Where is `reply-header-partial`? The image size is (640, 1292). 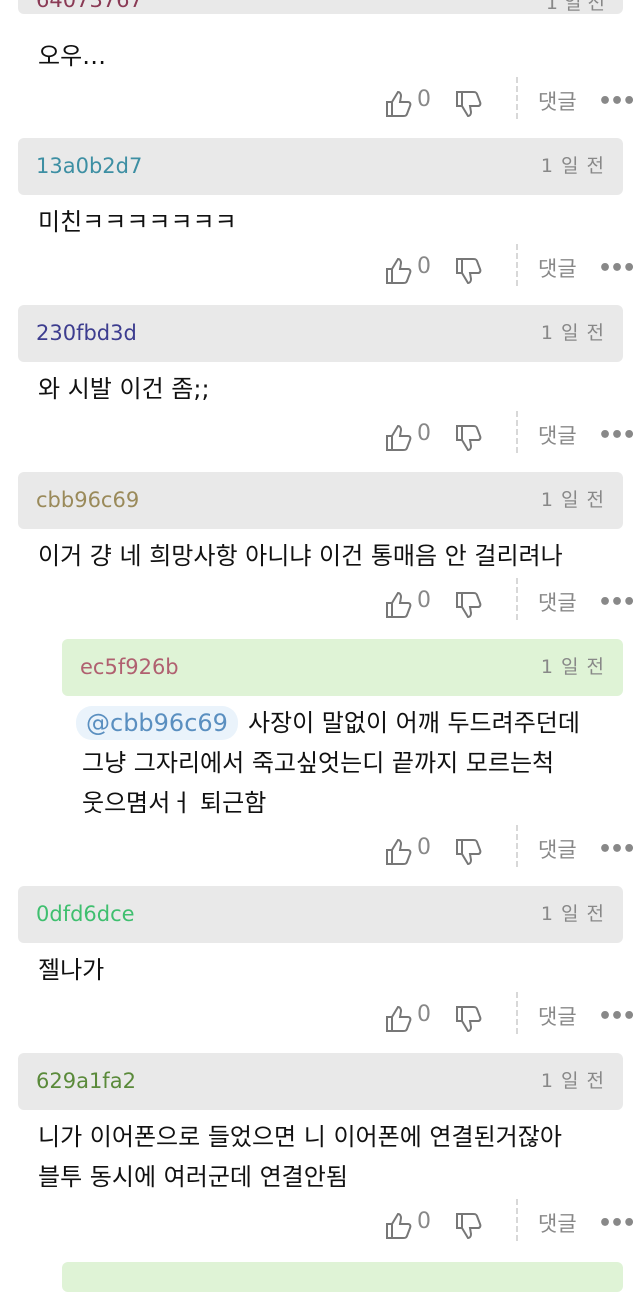
reply-header-partial is located at coordinates (342, 1277).